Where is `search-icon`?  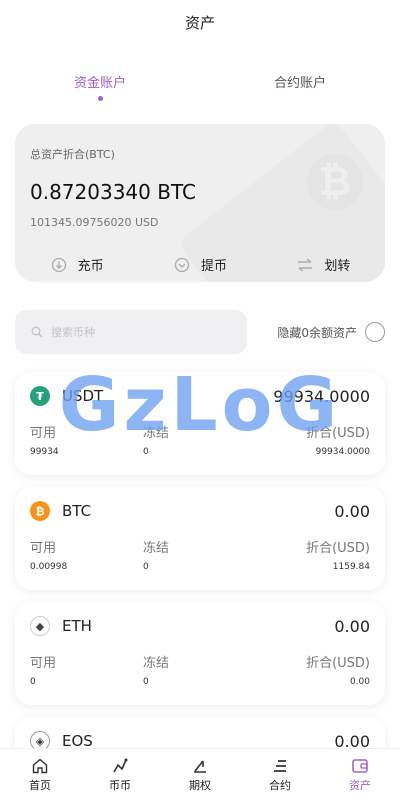
search-icon is located at coordinates (37, 332).